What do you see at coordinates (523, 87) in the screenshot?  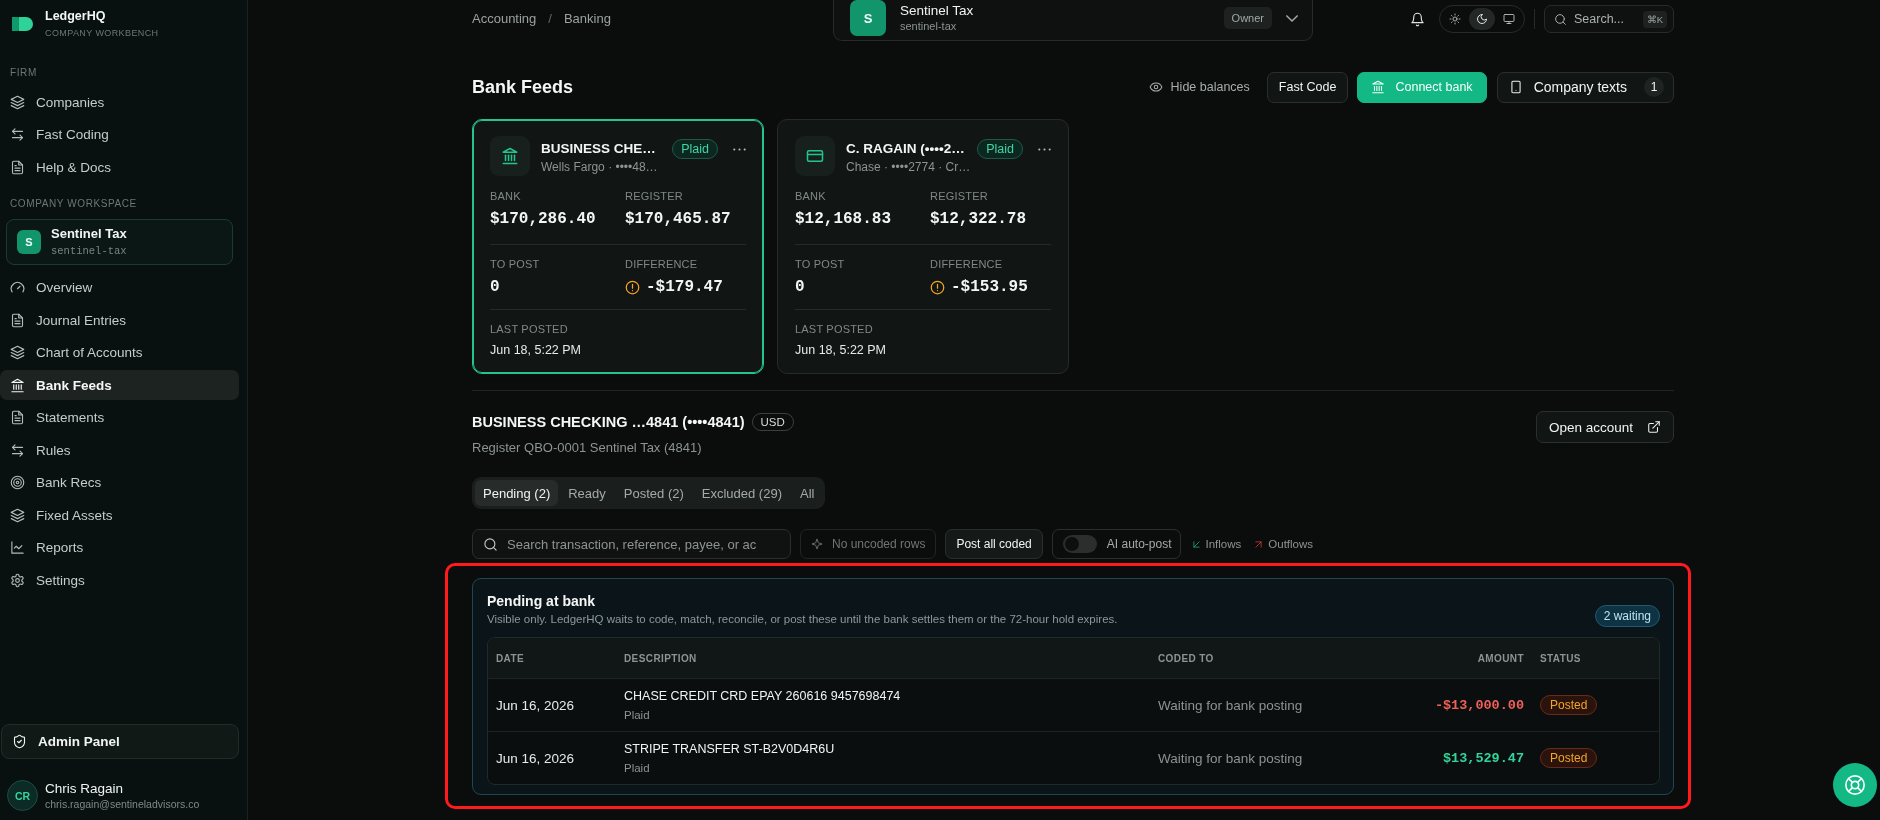 I see `page-title: Bank Feeds` at bounding box center [523, 87].